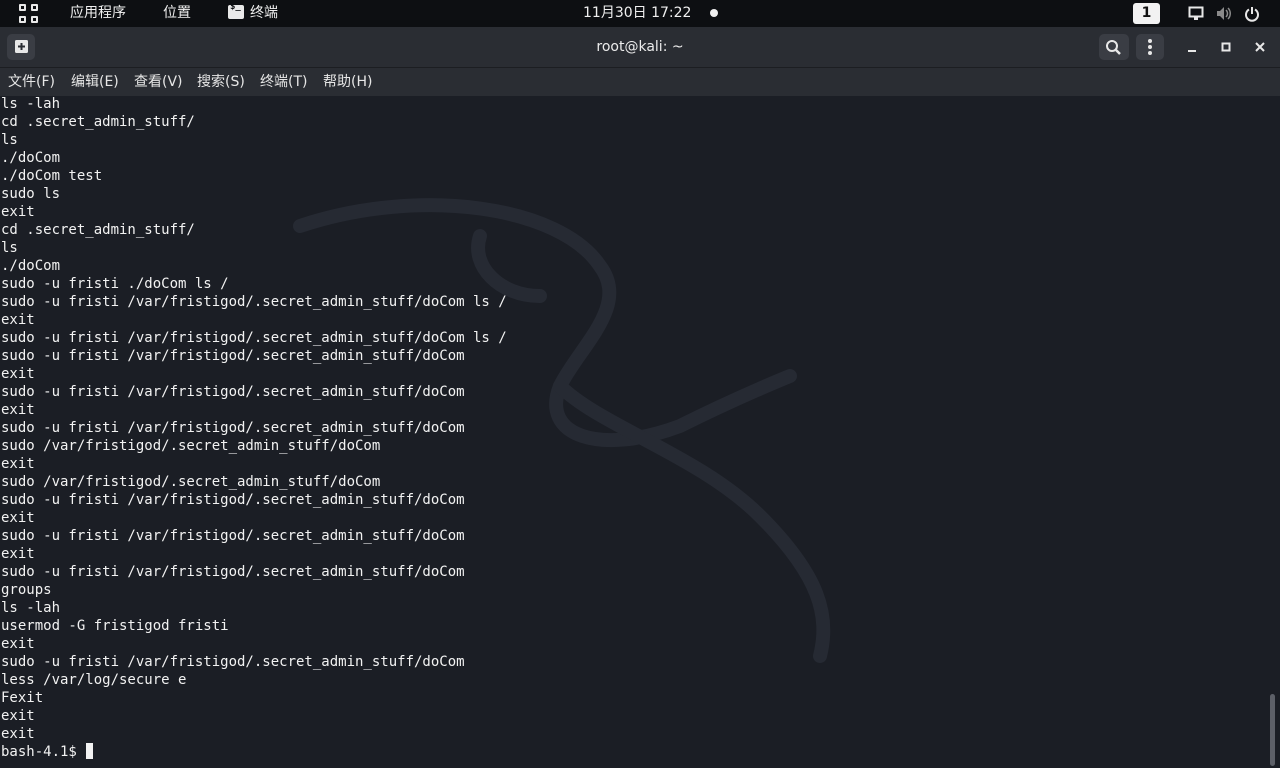  What do you see at coordinates (221, 82) in the screenshot?
I see `menu-search: 搜索(S)` at bounding box center [221, 82].